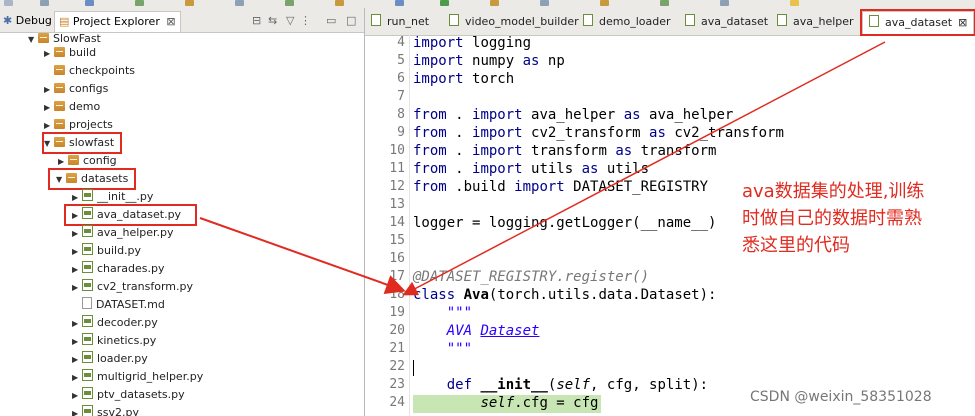 The width and height of the screenshot is (975, 416). I want to click on maximize-icon: □, so click(351, 20).